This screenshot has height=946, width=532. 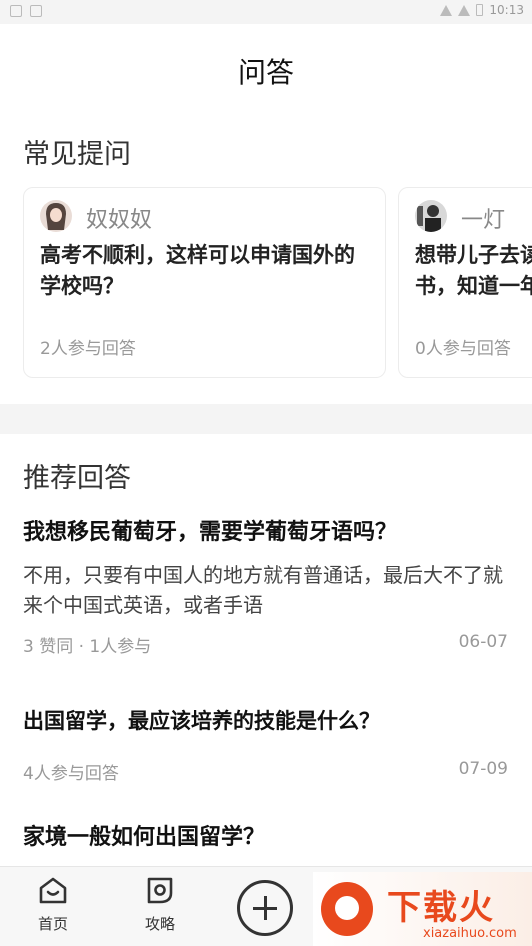 I want to click on tab-guide: 攻略, so click(x=160, y=904).